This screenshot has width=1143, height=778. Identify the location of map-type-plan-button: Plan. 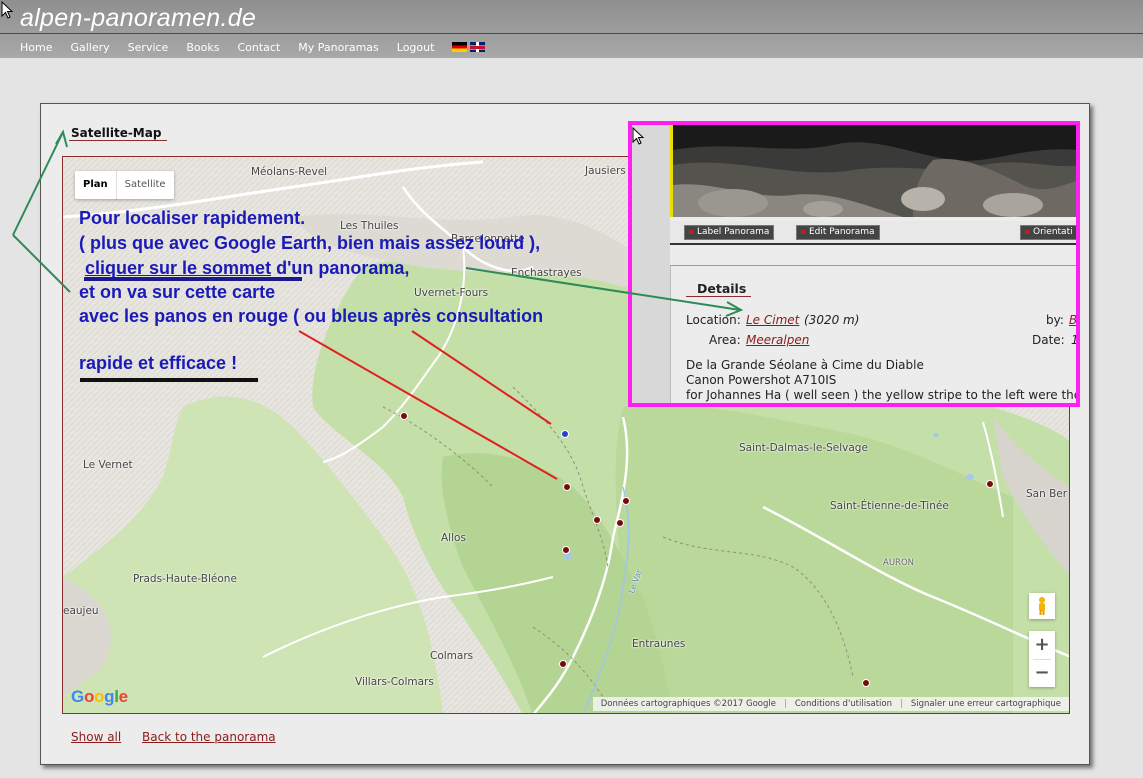
(96, 185).